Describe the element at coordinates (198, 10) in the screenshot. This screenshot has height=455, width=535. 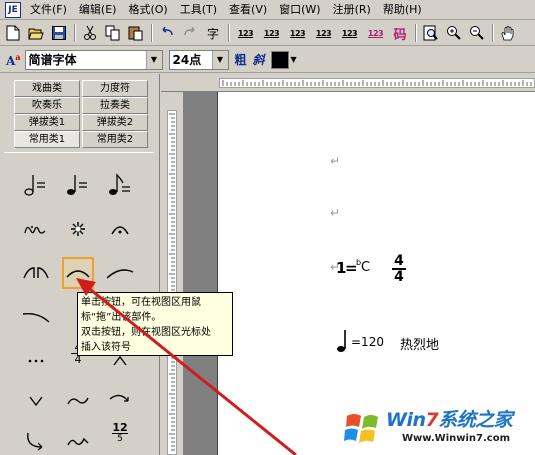
I see `menu-tools: 工具(T)` at that location.